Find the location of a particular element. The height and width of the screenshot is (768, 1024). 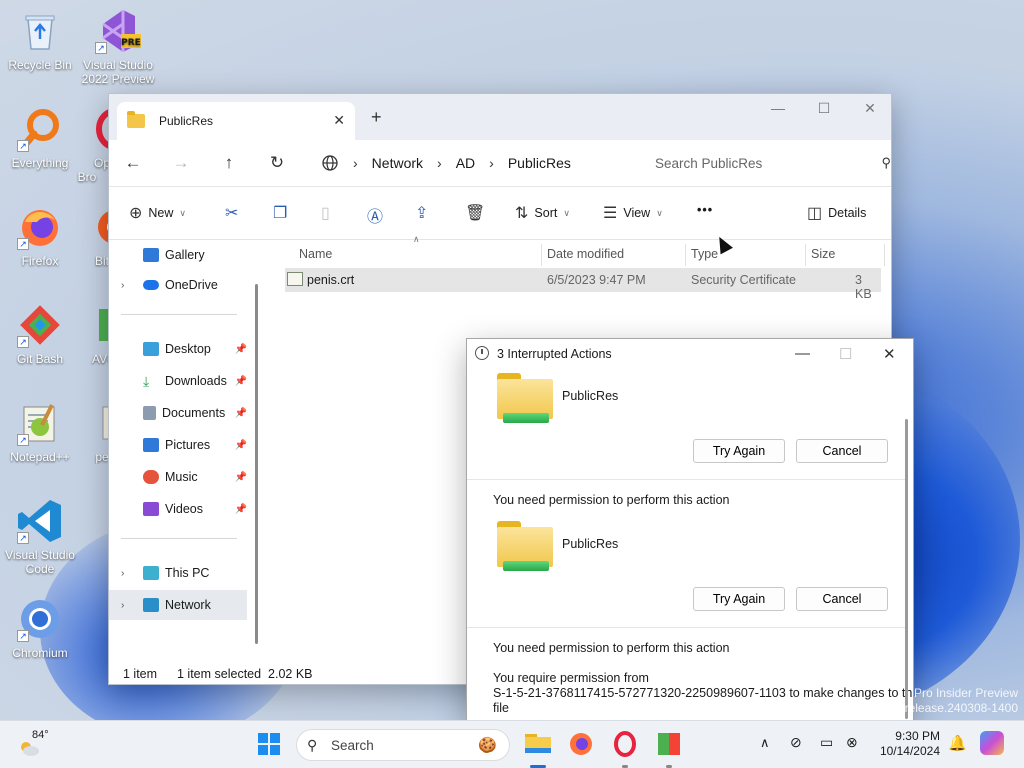

search-placeholder: Search PublicRes is located at coordinates (709, 163).